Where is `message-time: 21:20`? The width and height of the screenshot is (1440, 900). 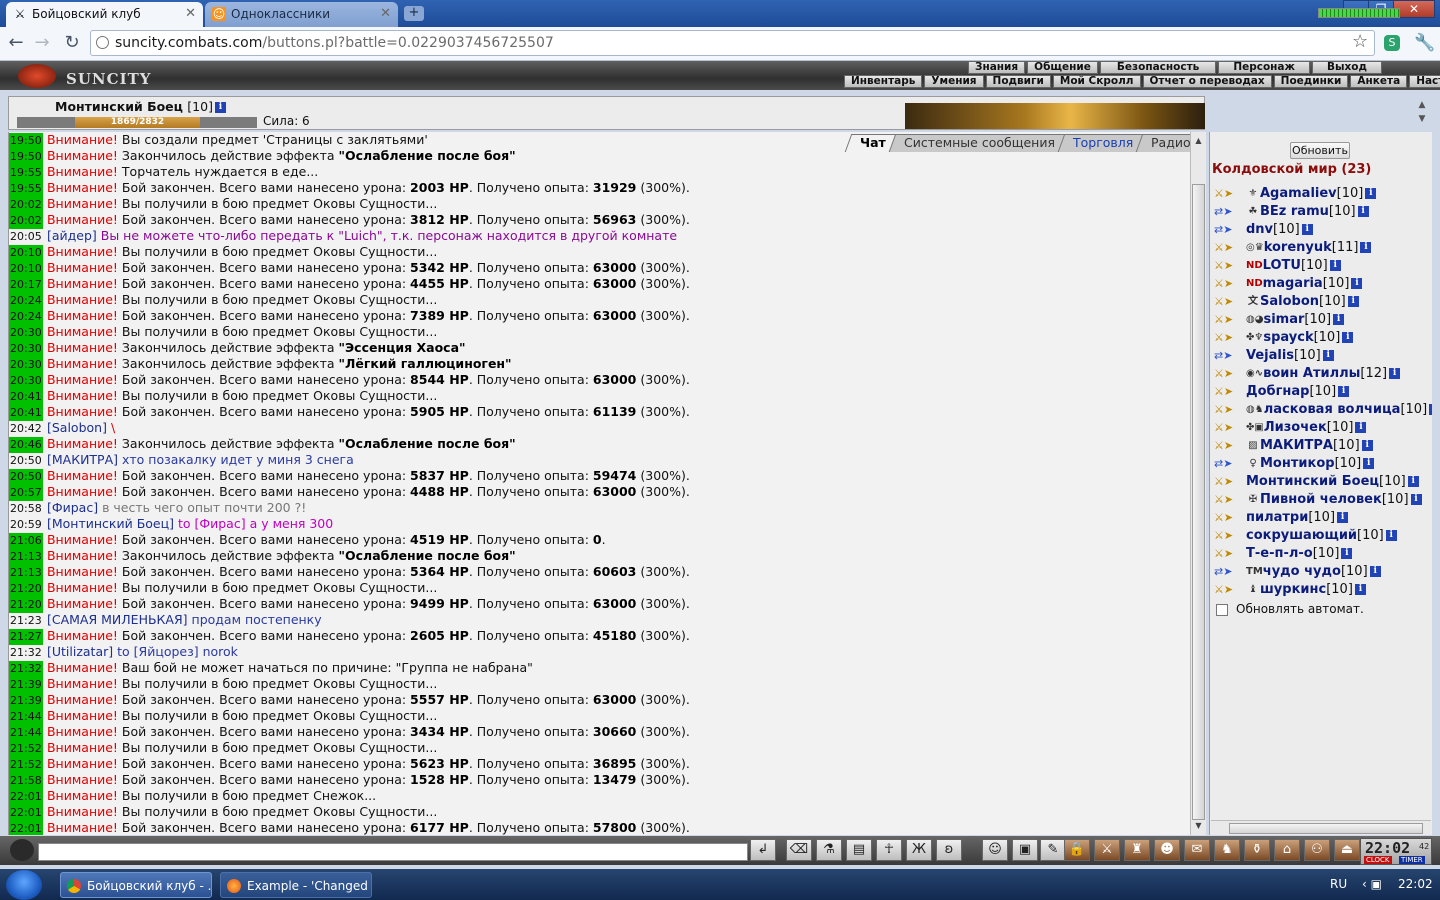 message-time: 21:20 is located at coordinates (26, 605).